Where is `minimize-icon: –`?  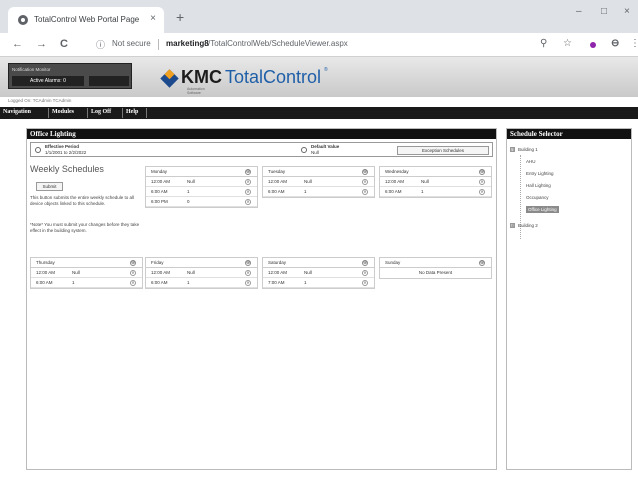 minimize-icon: – is located at coordinates (579, 11).